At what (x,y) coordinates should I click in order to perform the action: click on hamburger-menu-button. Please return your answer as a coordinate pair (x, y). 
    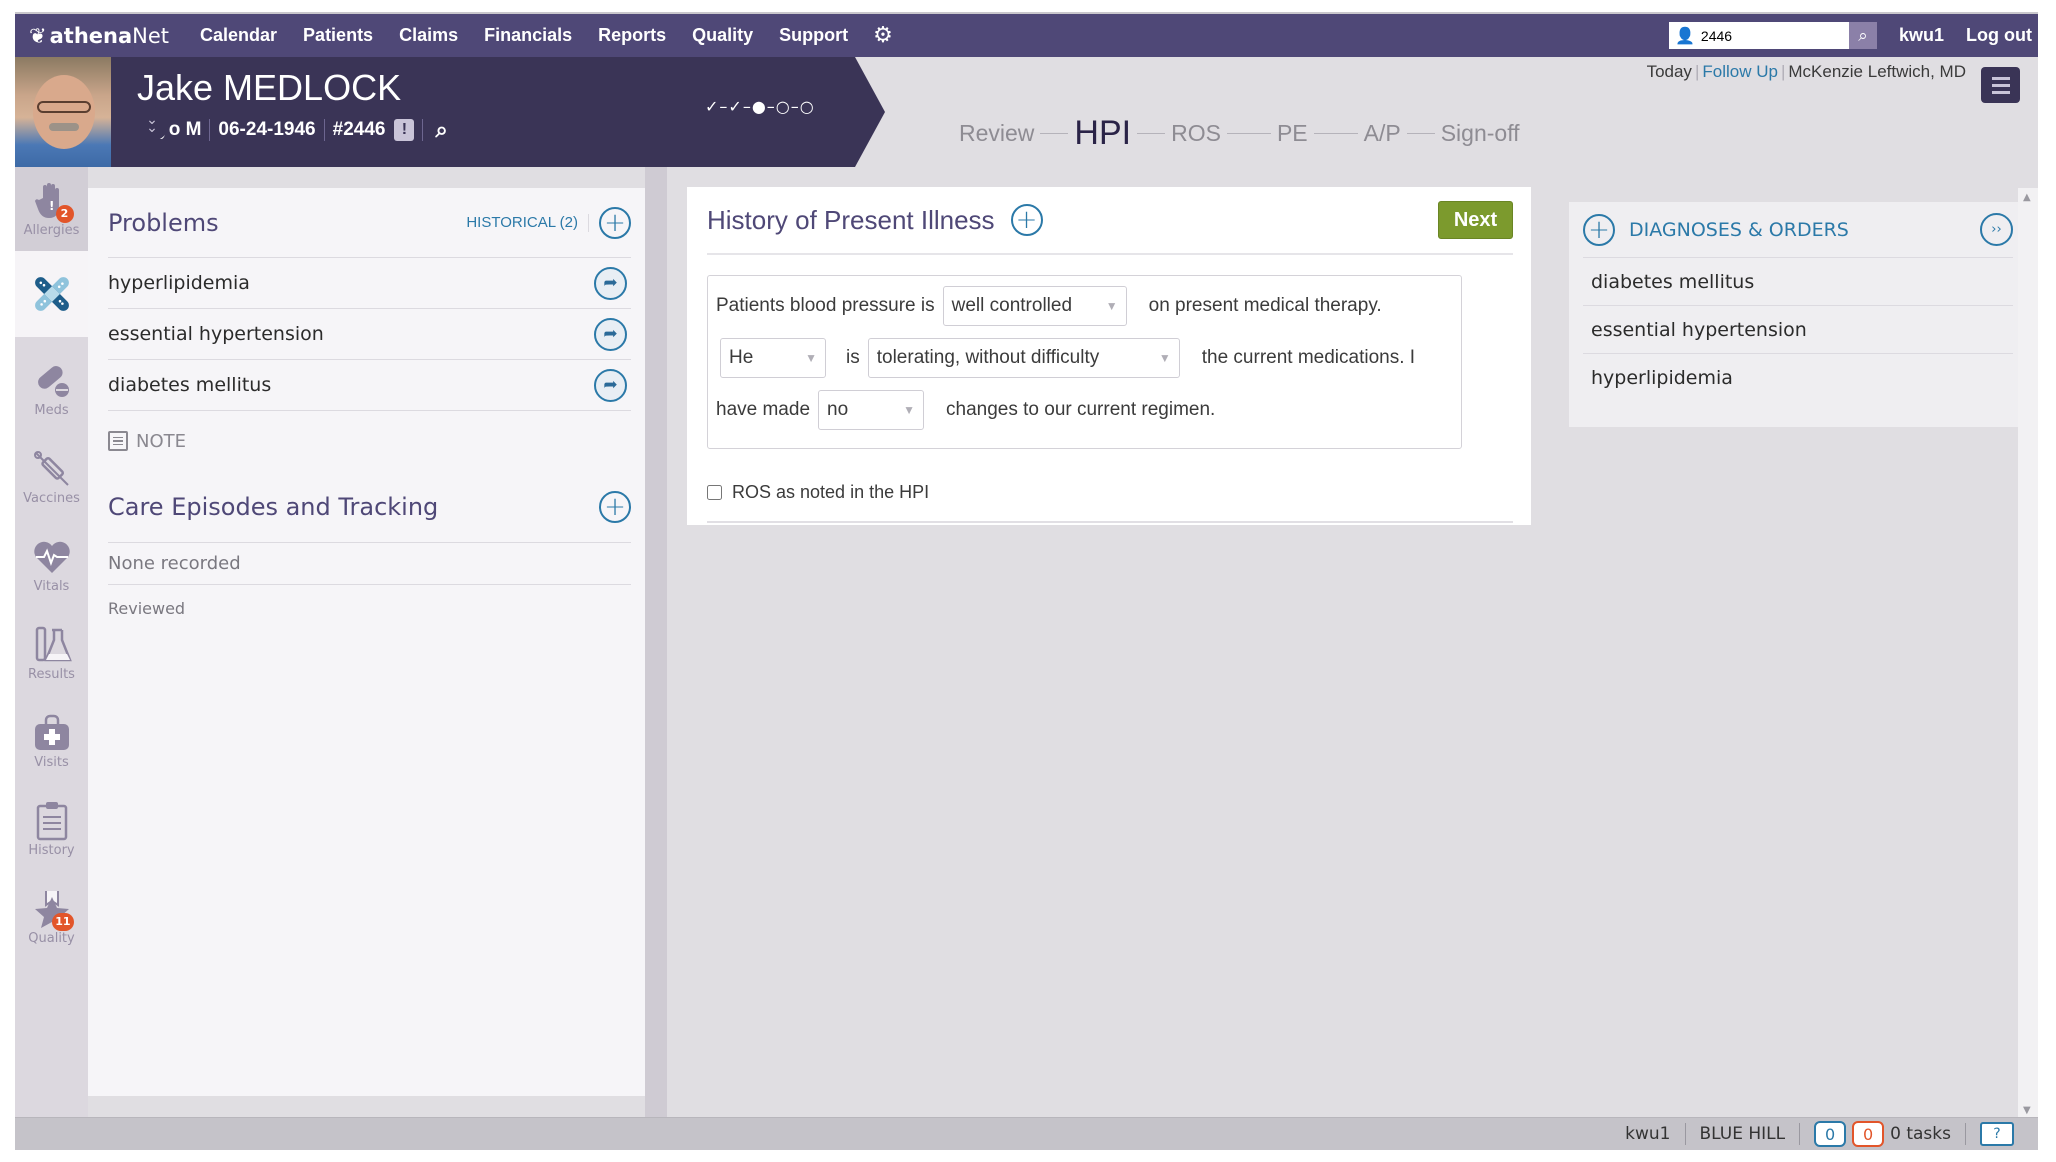
    Looking at the image, I should click on (2000, 85).